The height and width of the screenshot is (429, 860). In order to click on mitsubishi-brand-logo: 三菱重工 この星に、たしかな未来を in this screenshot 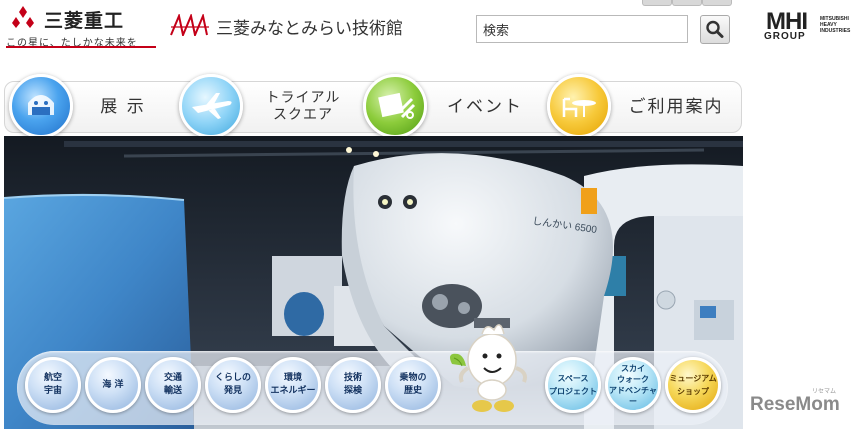, I will do `click(81, 26)`.